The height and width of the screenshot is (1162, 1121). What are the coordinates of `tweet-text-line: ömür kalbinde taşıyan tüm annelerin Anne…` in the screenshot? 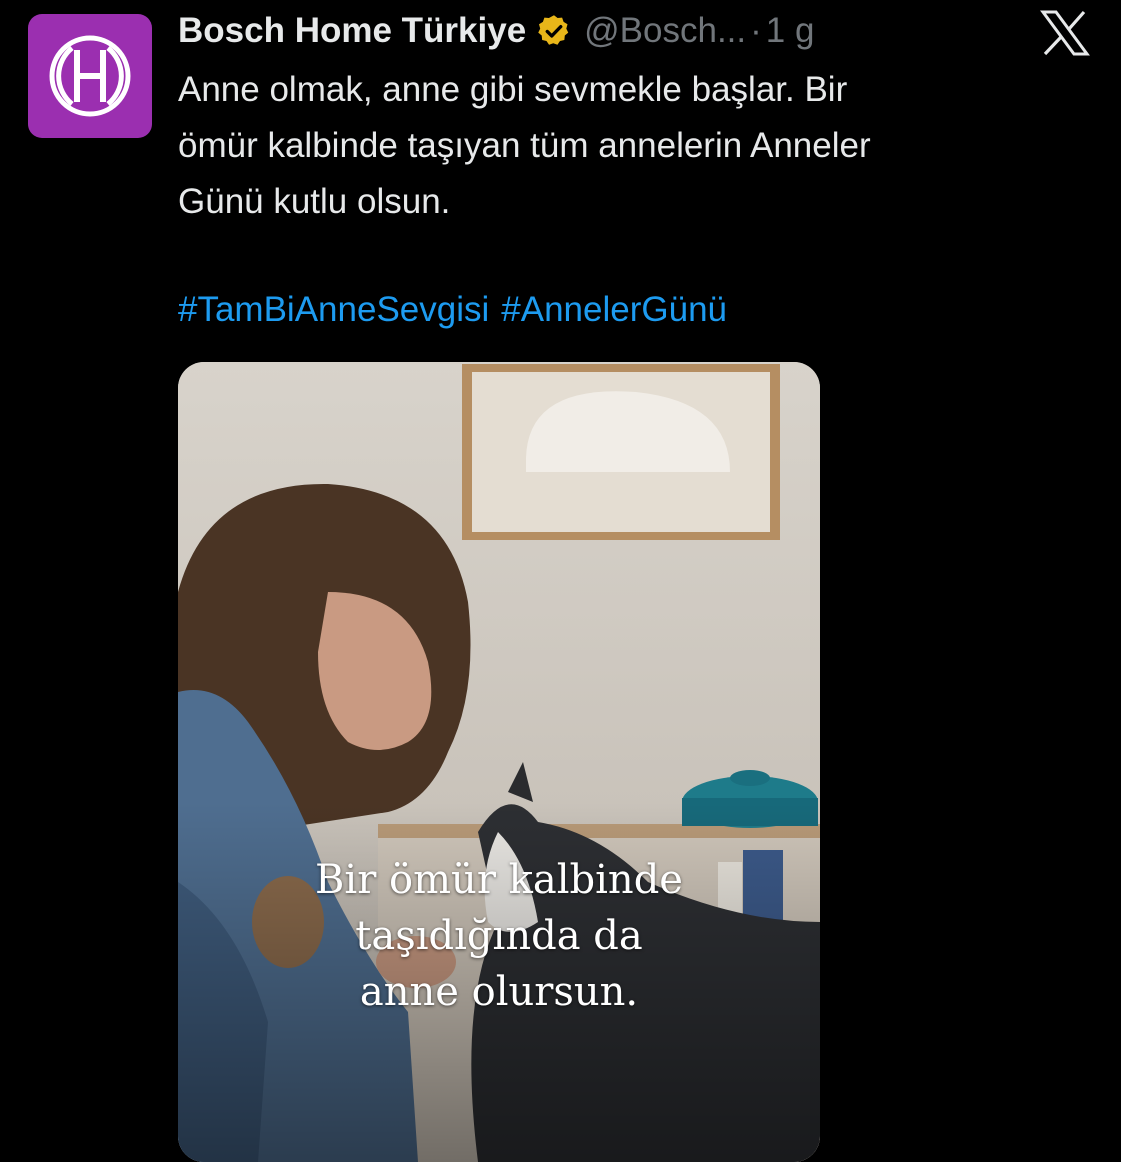 It's located at (524, 145).